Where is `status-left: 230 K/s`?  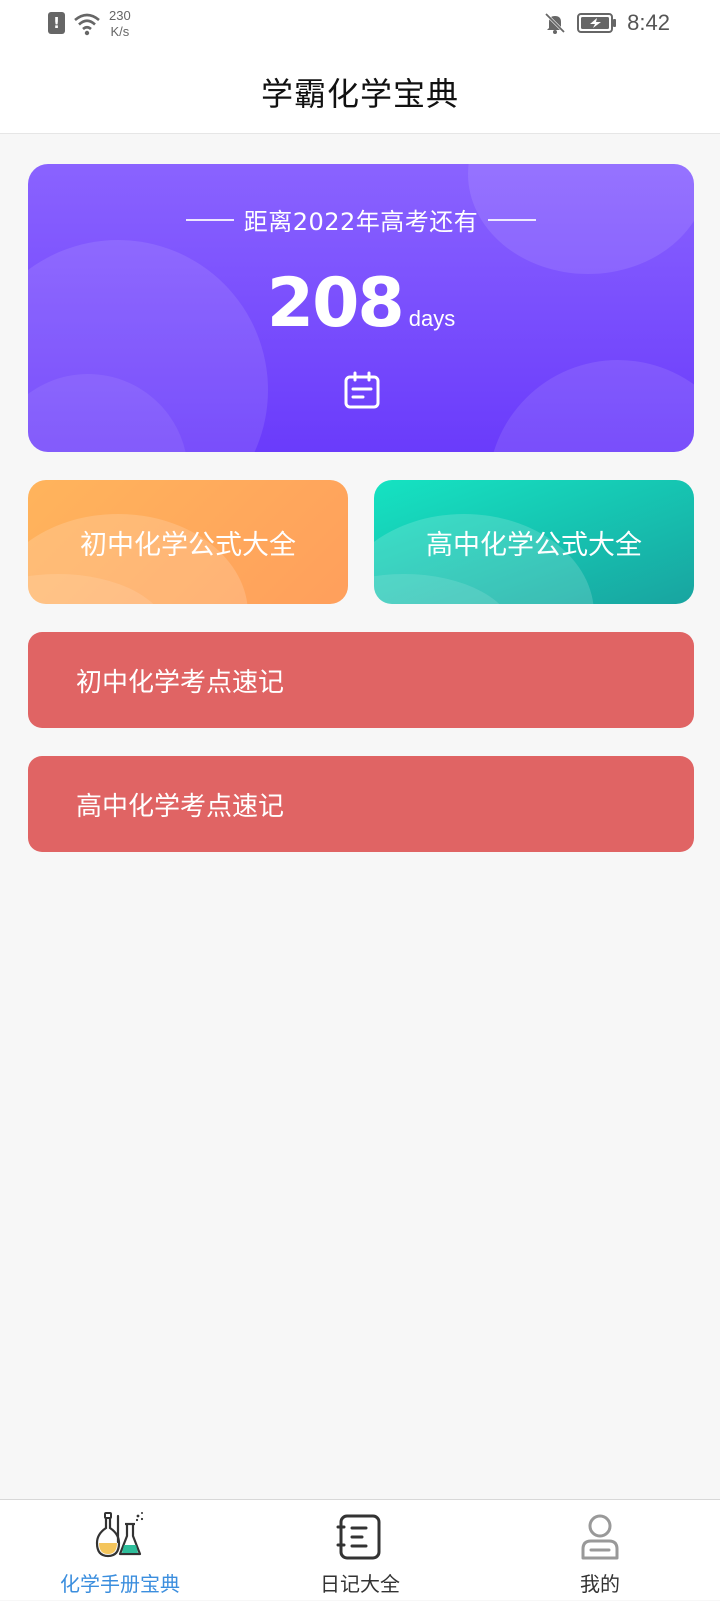
status-left: 230 K/s is located at coordinates (89, 24).